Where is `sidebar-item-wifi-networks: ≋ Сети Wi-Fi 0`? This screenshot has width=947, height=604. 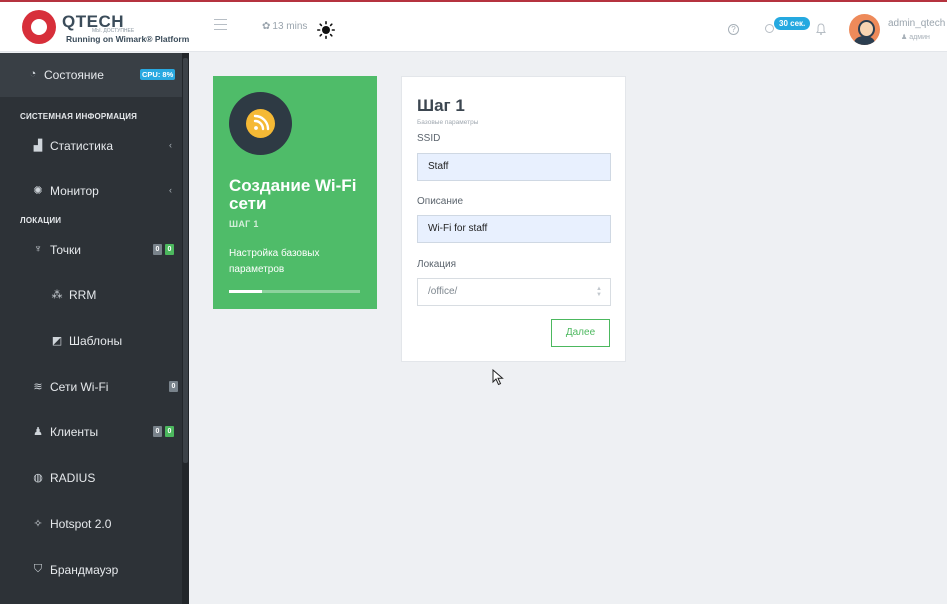 sidebar-item-wifi-networks: ≋ Сети Wi-Fi 0 is located at coordinates (91, 387).